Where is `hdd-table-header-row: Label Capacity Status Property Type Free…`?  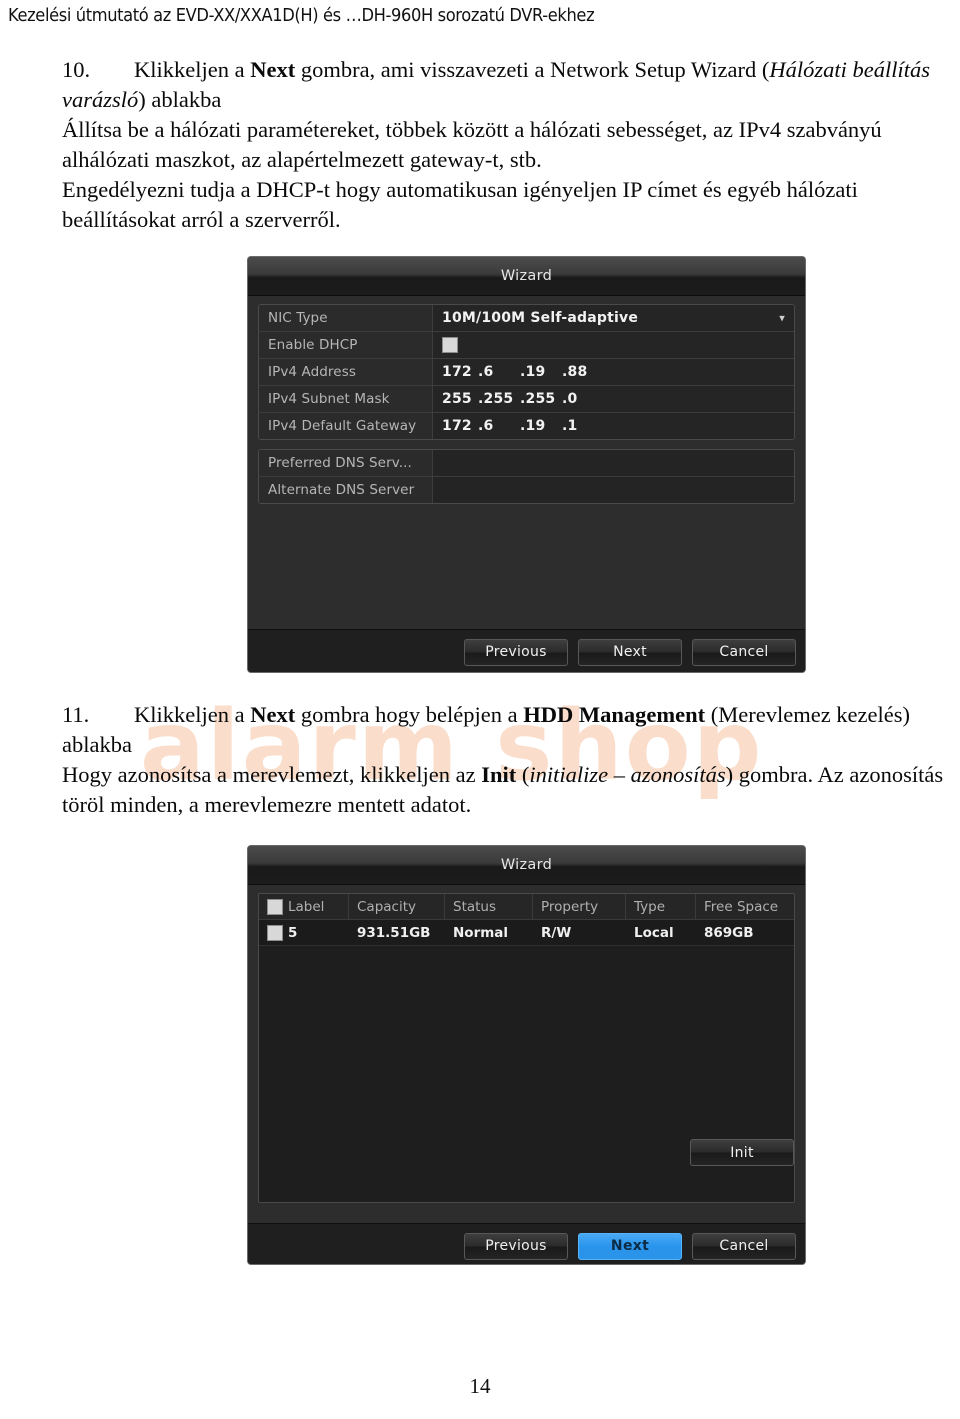
hdd-table-header-row: Label Capacity Status Property Type Free… is located at coordinates (526, 907).